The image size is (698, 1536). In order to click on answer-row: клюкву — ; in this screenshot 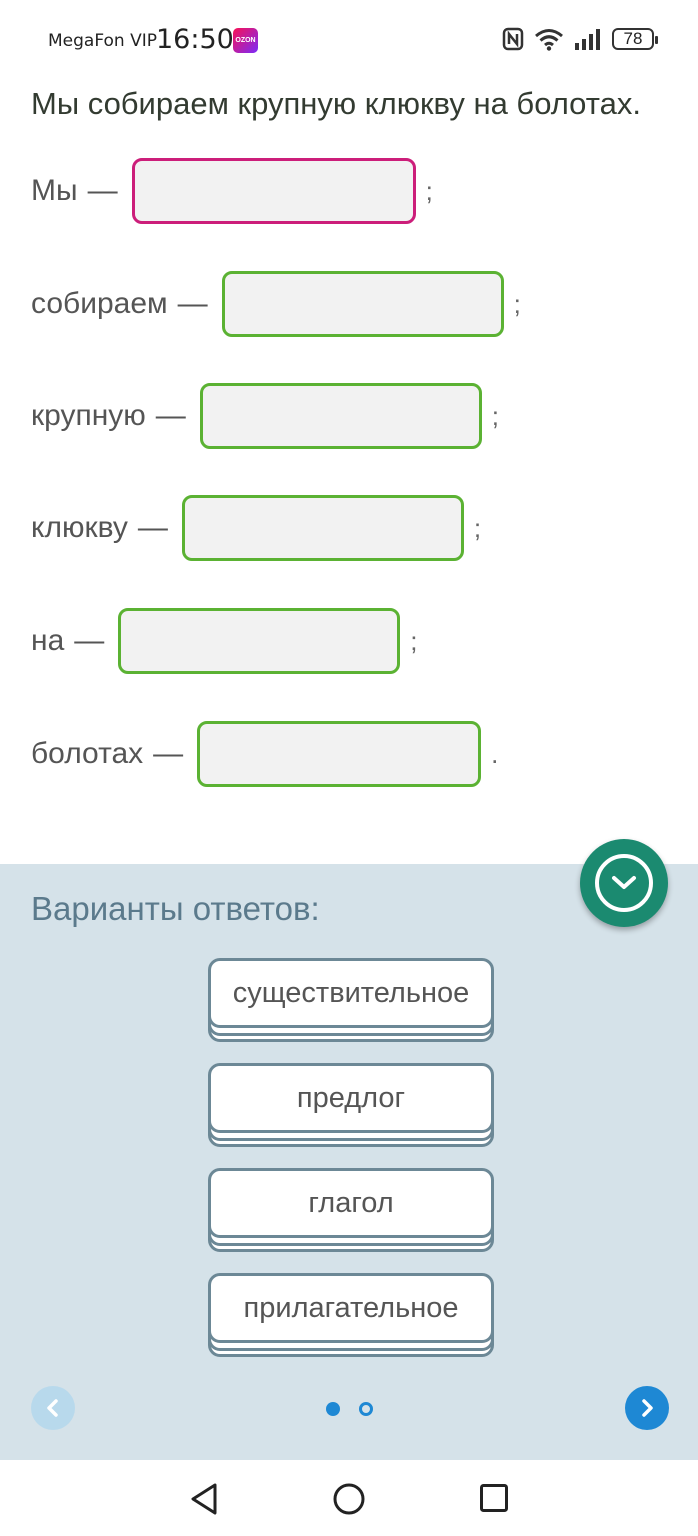, I will do `click(256, 528)`.